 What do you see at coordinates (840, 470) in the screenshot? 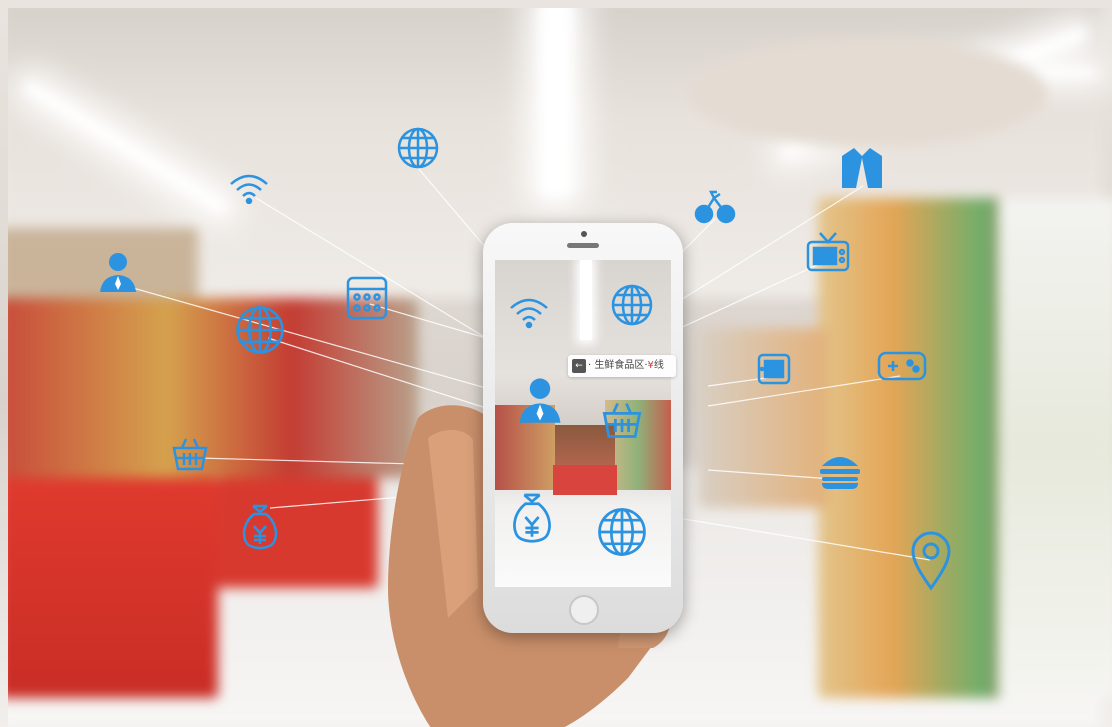
I see `burger-icon` at bounding box center [840, 470].